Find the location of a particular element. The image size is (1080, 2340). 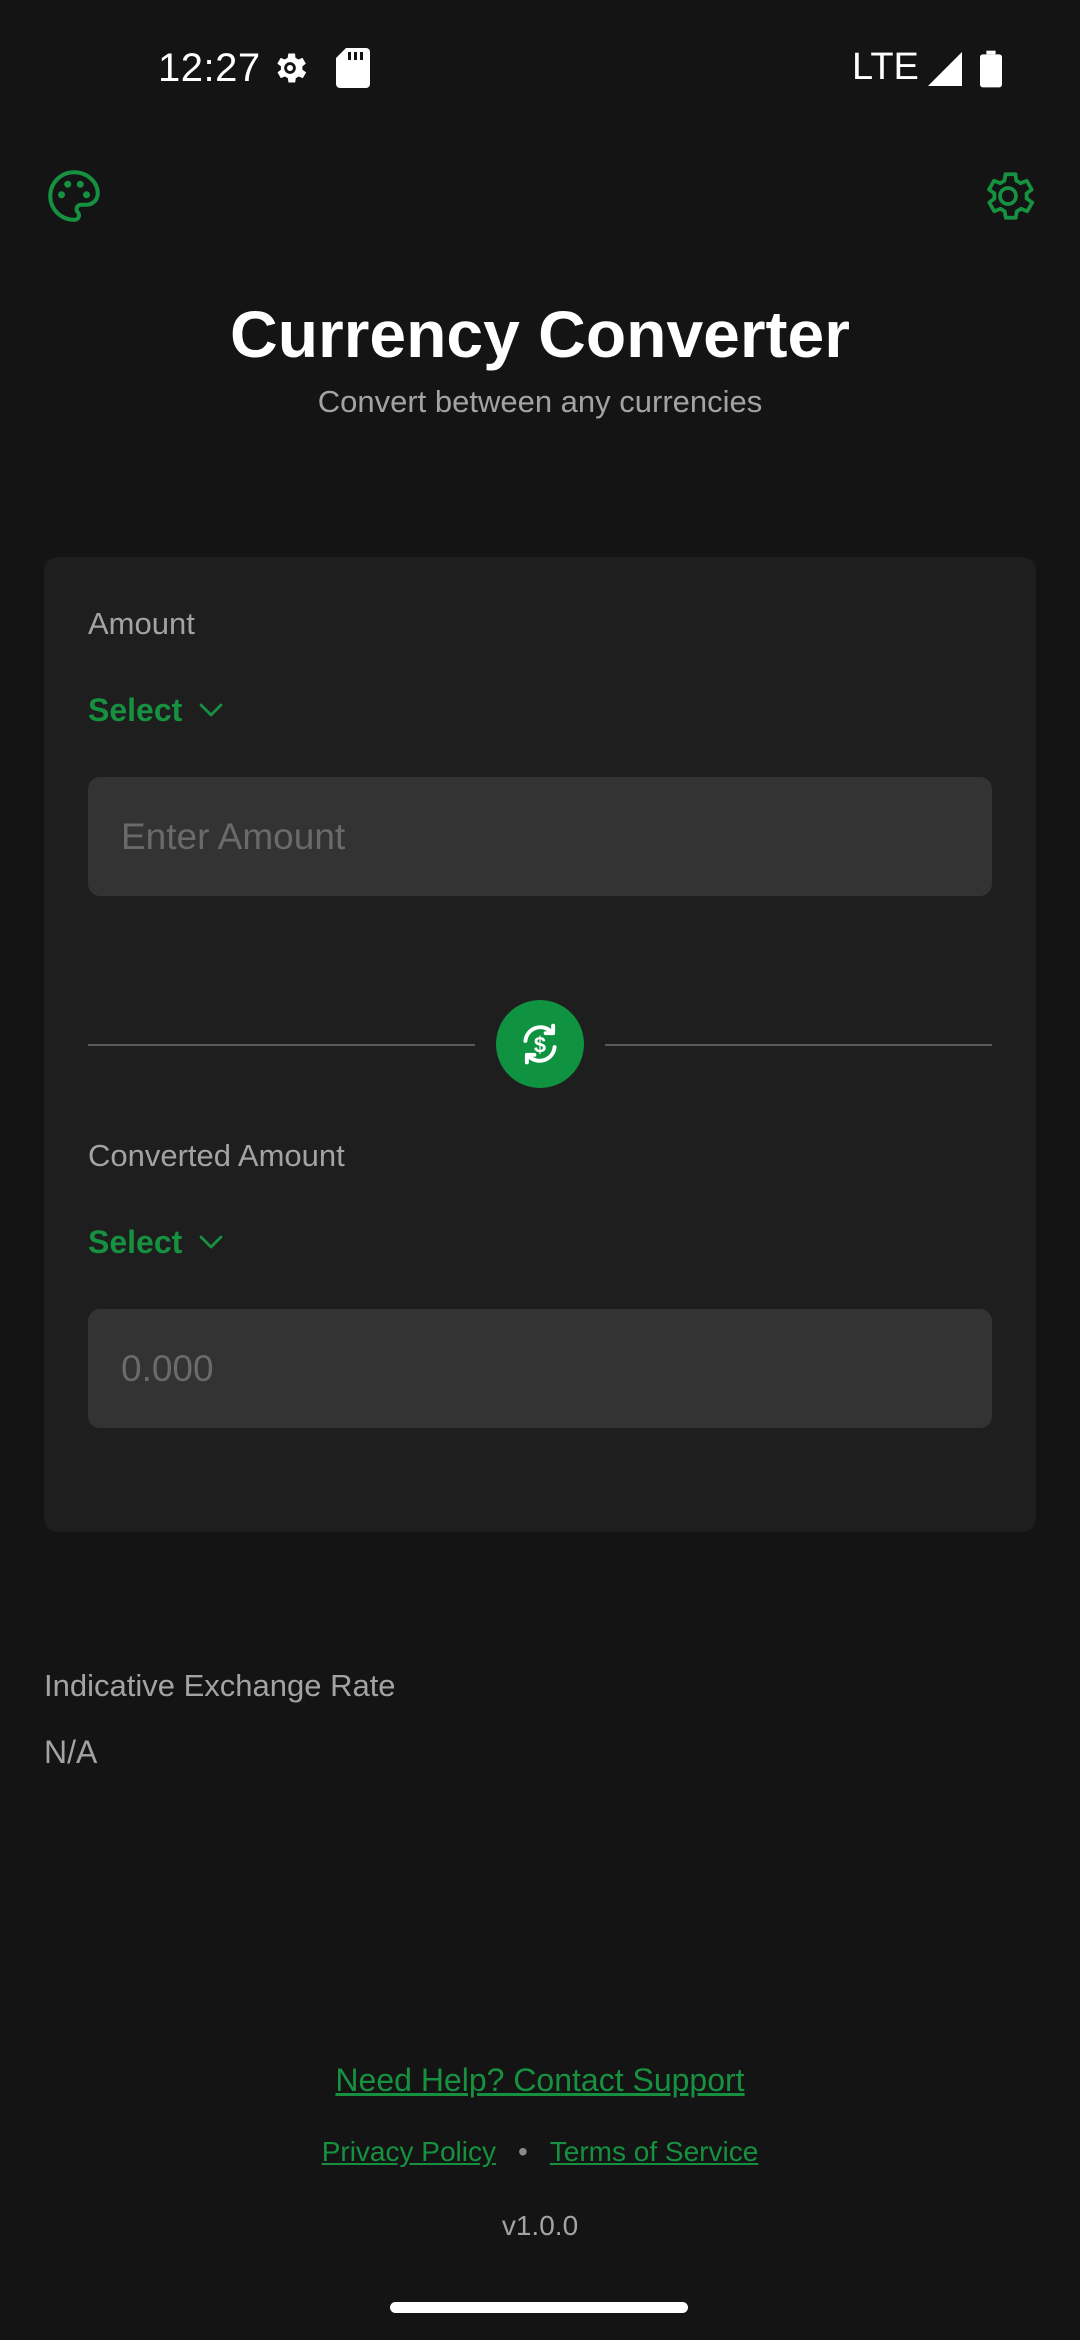

amount-input is located at coordinates (540, 836).